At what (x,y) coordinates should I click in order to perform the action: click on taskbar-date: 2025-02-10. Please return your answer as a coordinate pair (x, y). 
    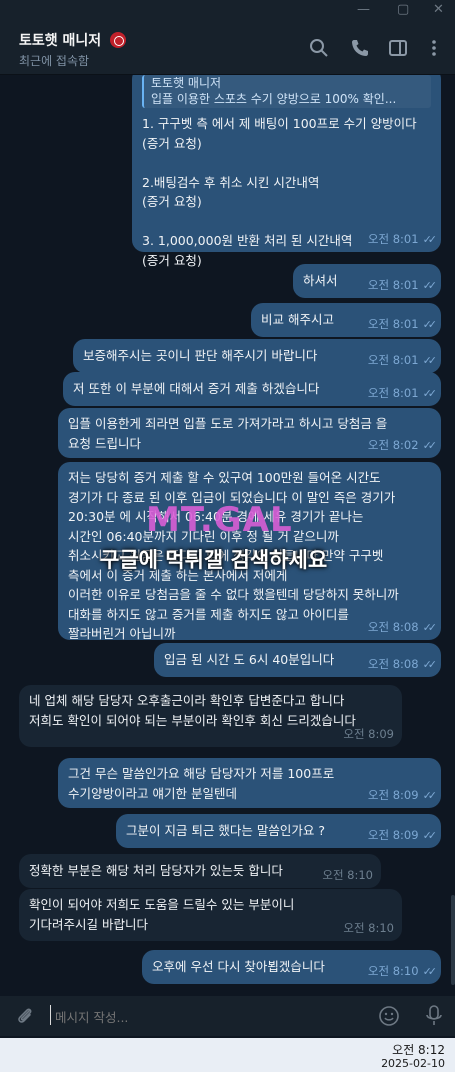
    Looking at the image, I should click on (413, 1063).